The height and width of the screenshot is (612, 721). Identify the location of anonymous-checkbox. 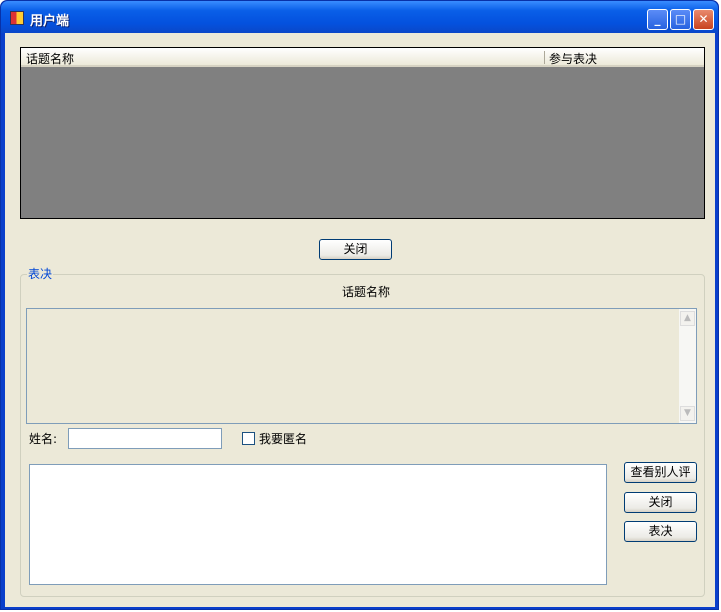
(248, 438).